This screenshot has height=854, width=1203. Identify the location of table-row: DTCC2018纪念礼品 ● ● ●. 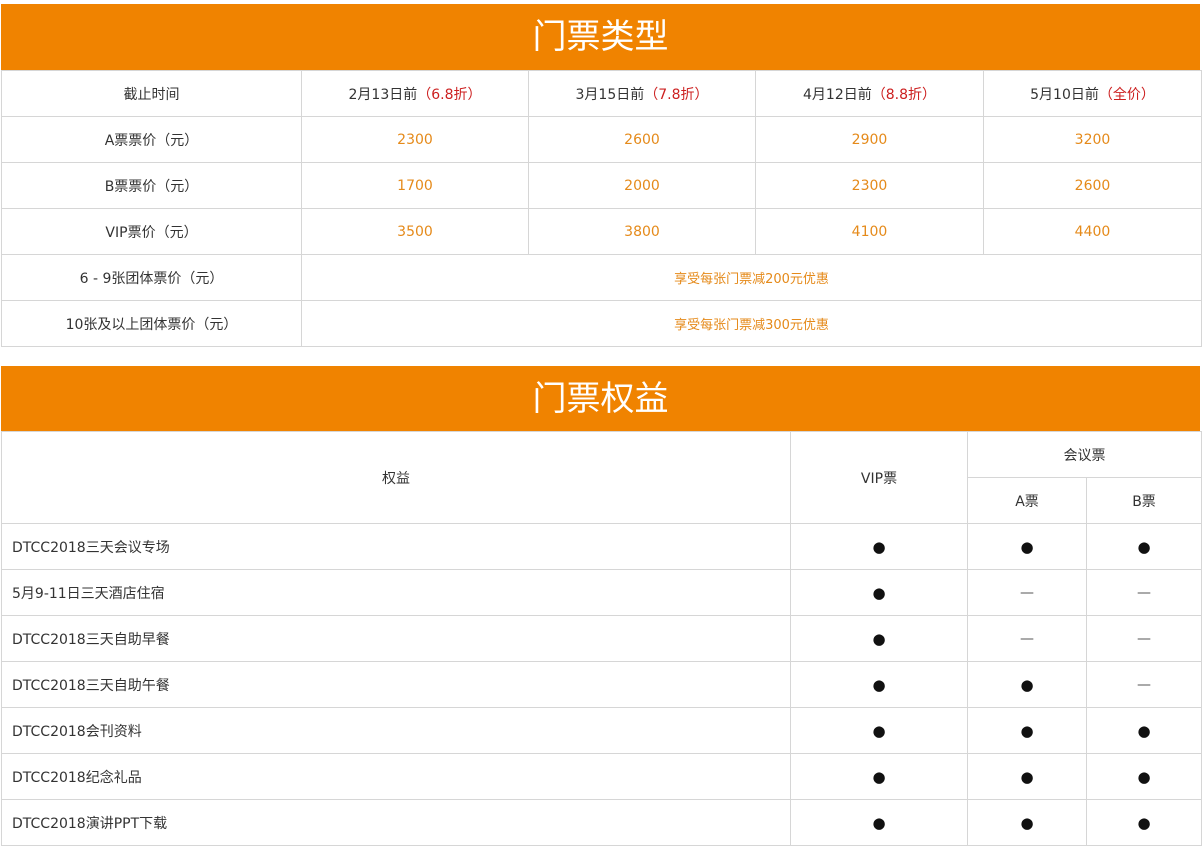
(601, 776).